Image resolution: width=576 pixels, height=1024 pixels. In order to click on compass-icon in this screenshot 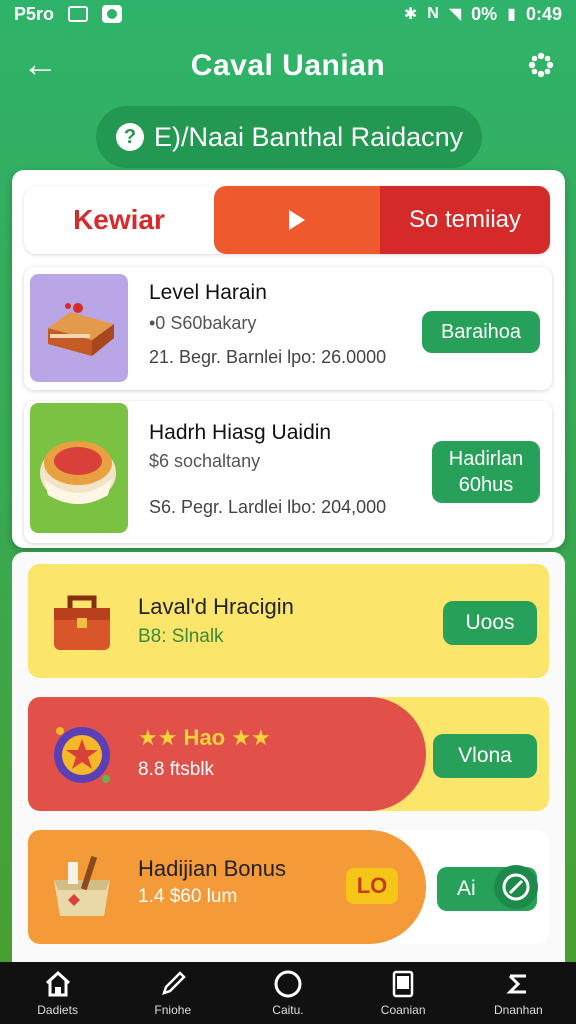, I will do `click(516, 887)`.